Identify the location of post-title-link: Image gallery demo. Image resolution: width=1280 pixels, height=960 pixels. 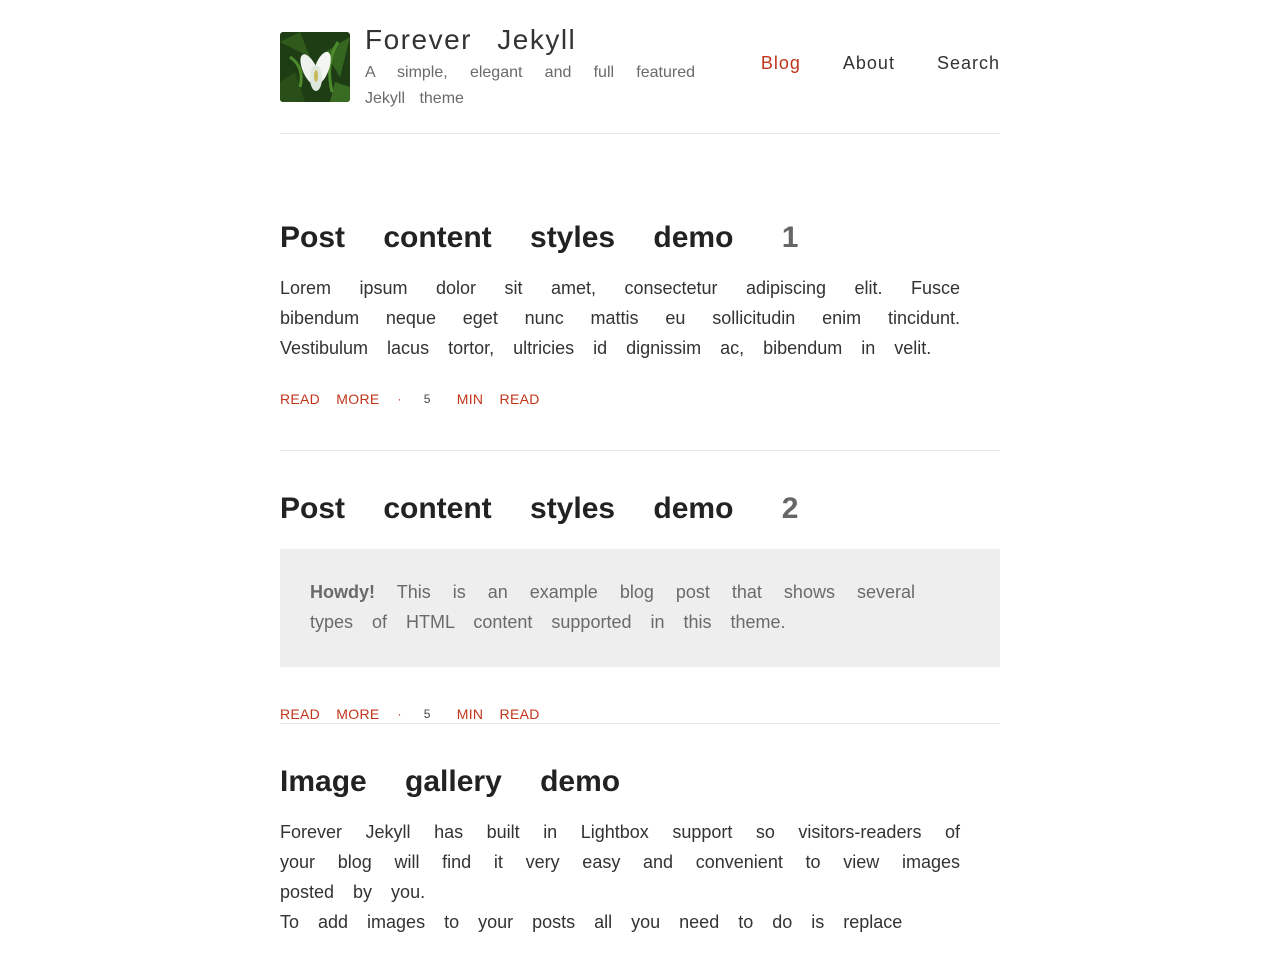
(640, 782).